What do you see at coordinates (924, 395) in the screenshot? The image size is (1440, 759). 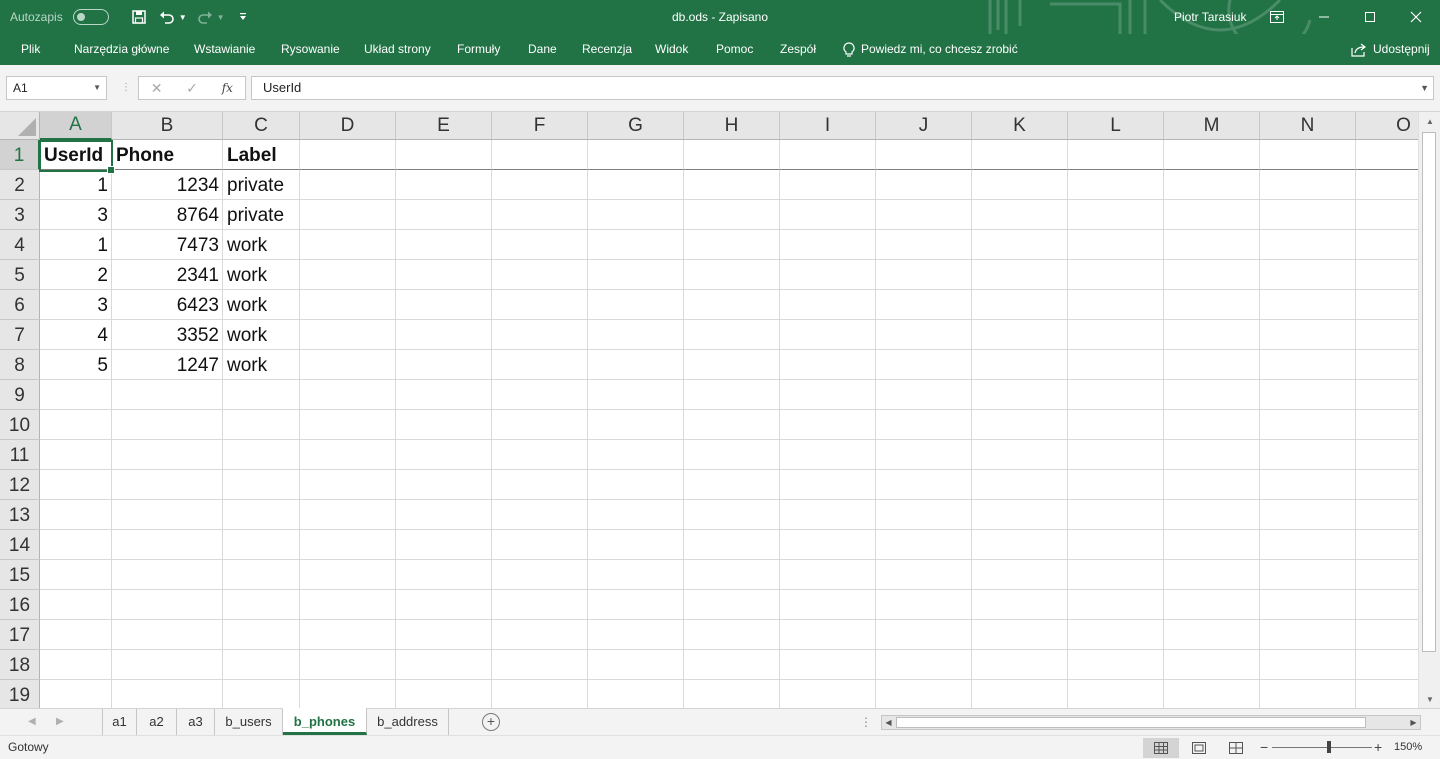 I see `cell-j9` at bounding box center [924, 395].